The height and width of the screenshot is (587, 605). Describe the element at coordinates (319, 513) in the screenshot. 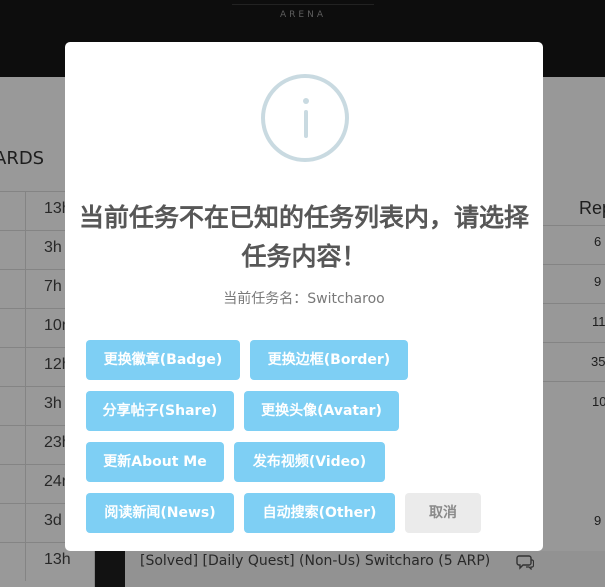

I see `auto-search-button: 自动搜索(Other)` at that location.